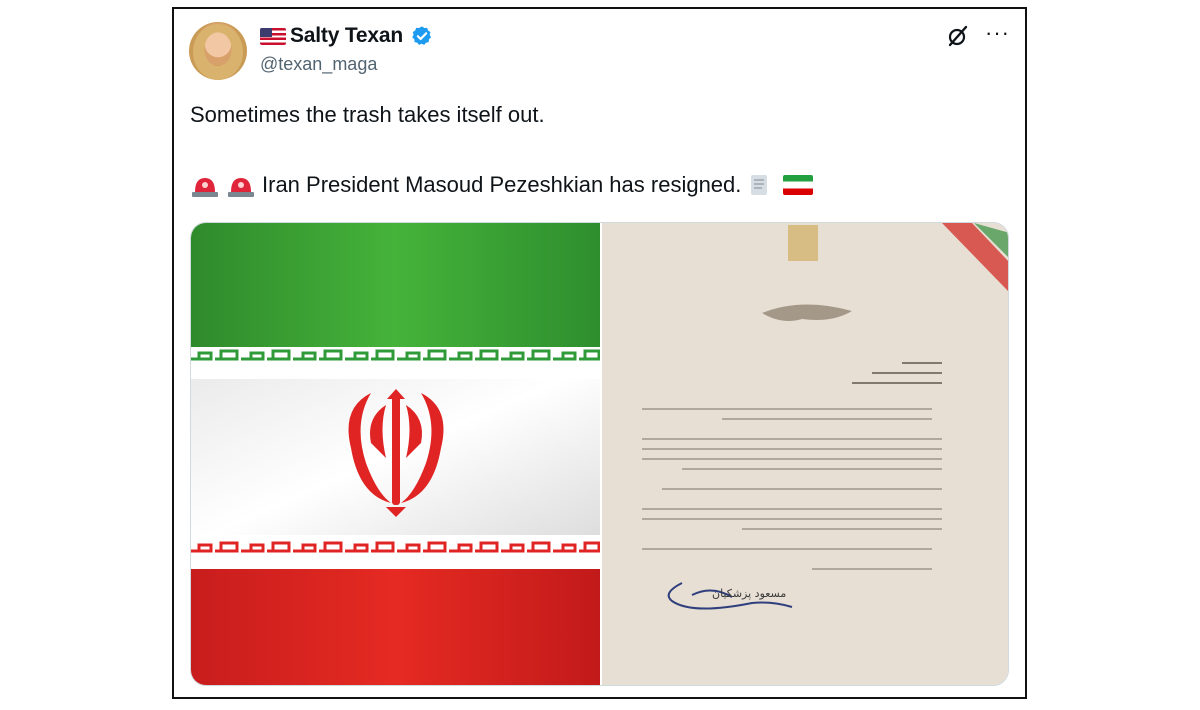  What do you see at coordinates (759, 185) in the screenshot?
I see `scroll-emoji` at bounding box center [759, 185].